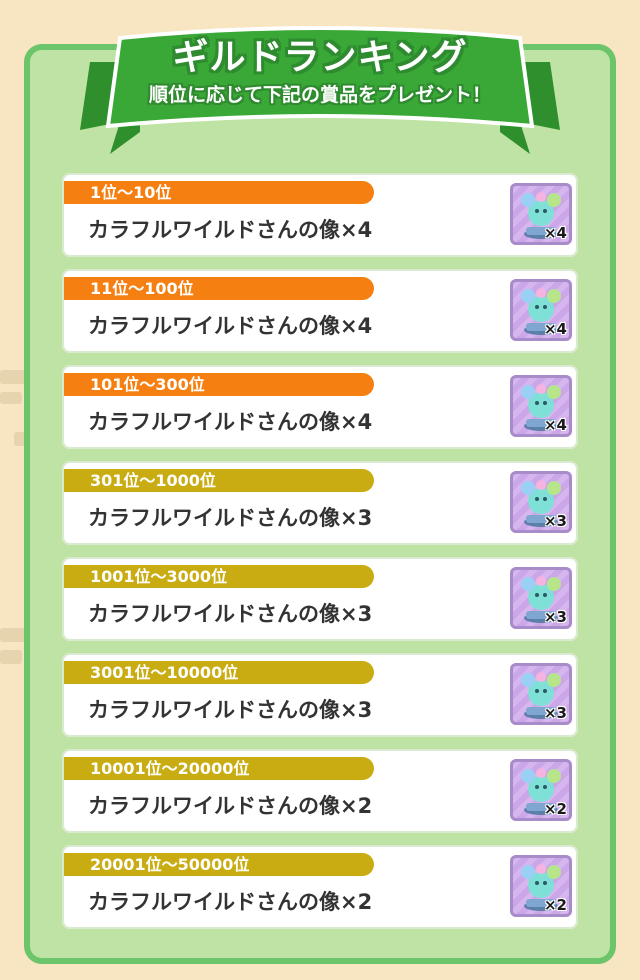 Image resolution: width=640 pixels, height=980 pixels. I want to click on reward-row: 10001位～20000位カラフルワイルドさんの像×2 ×2, so click(320, 791).